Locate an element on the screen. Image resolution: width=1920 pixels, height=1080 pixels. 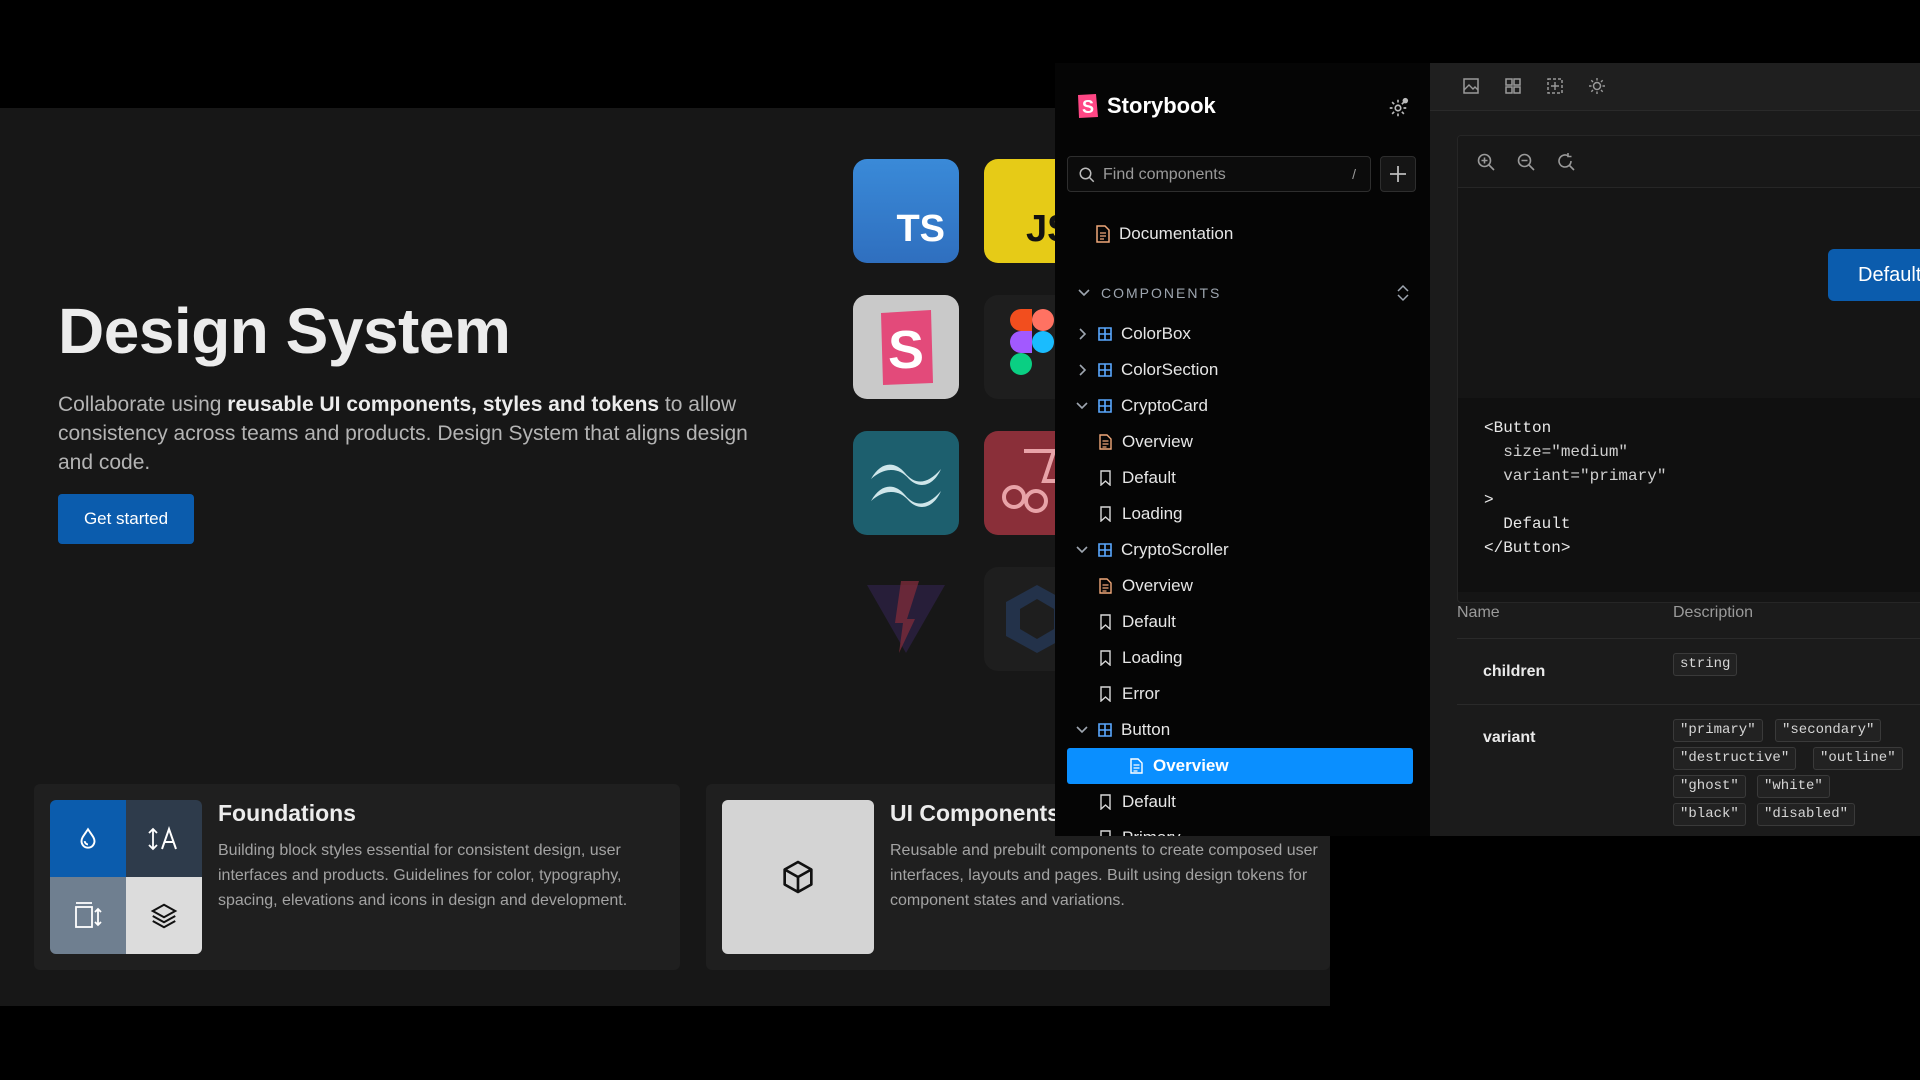
type-chip: "primary" is located at coordinates (1718, 730).